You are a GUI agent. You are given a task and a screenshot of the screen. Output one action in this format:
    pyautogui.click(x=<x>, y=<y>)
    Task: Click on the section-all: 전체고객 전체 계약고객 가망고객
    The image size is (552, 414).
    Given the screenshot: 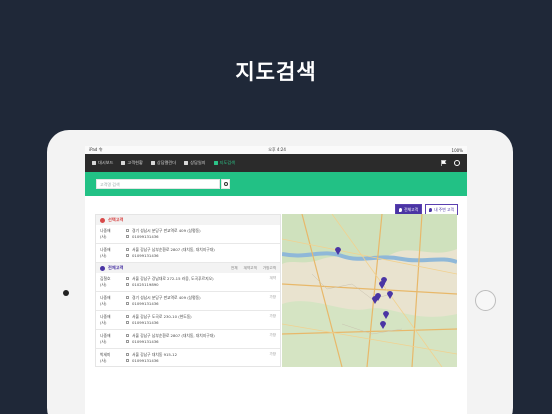 What is the action you would take?
    pyautogui.click(x=188, y=268)
    